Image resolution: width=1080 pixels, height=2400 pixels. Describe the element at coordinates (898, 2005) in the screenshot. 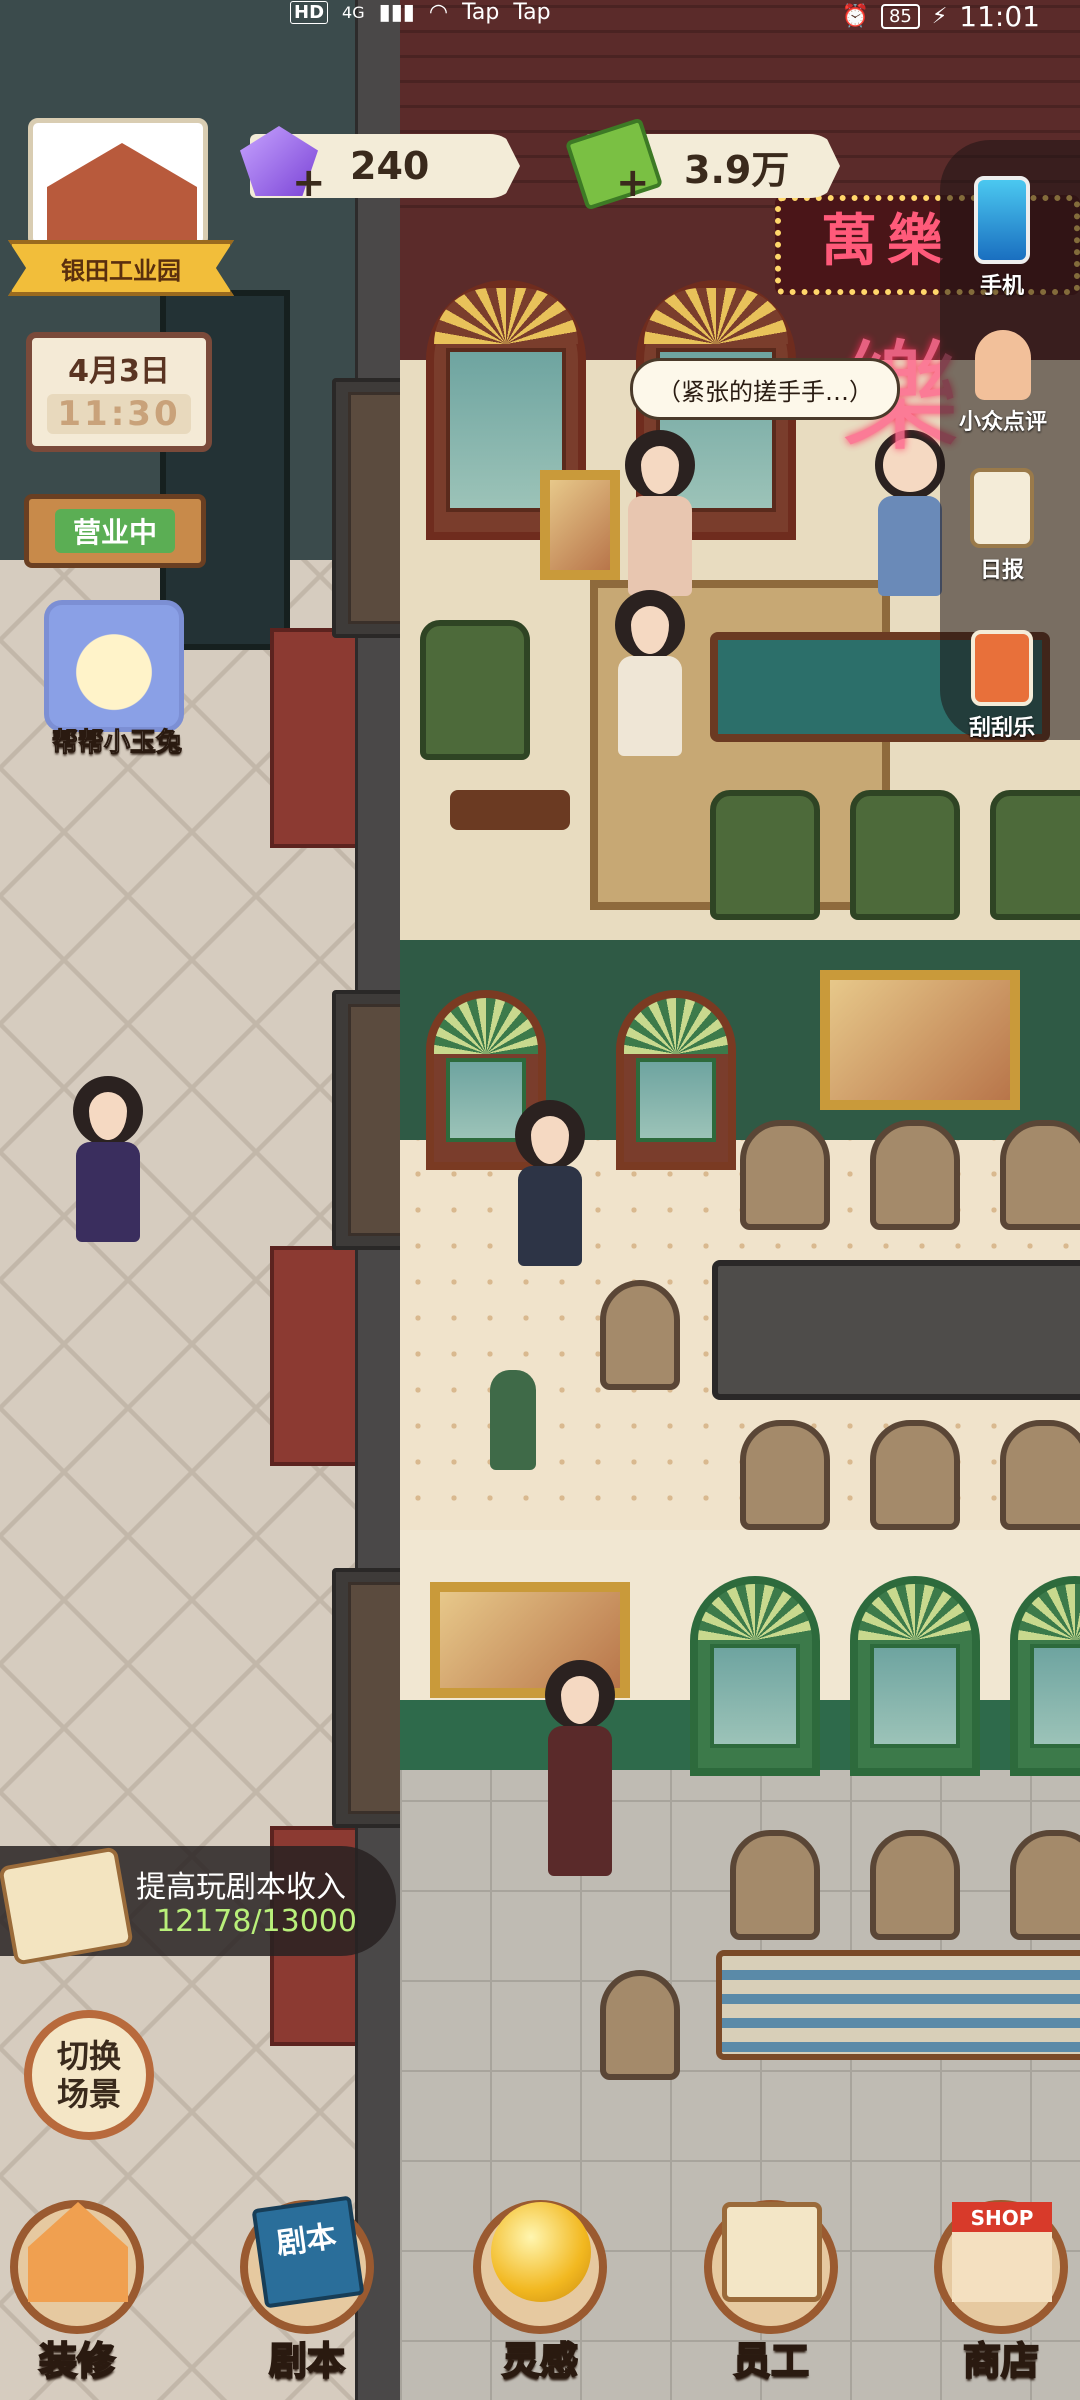

I see `dining-table` at that location.